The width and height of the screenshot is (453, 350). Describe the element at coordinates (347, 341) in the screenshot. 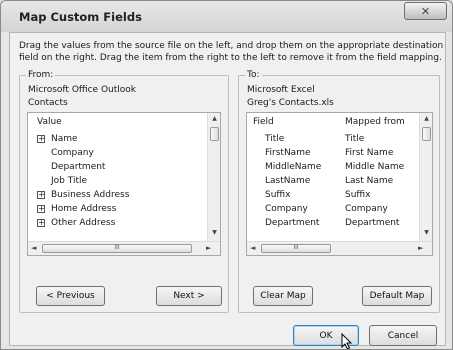

I see `mouse-pointer-icon` at that location.